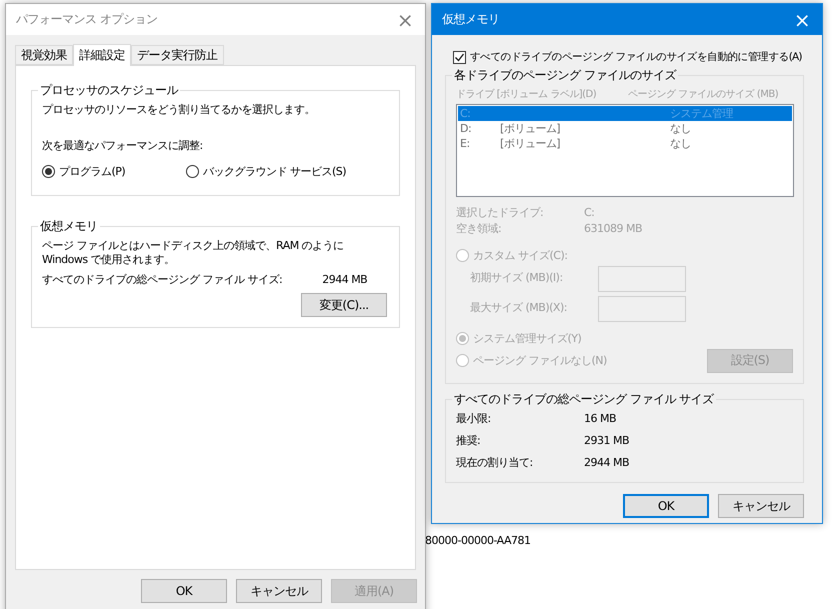  I want to click on total-value: 2931 MB, so click(607, 441).